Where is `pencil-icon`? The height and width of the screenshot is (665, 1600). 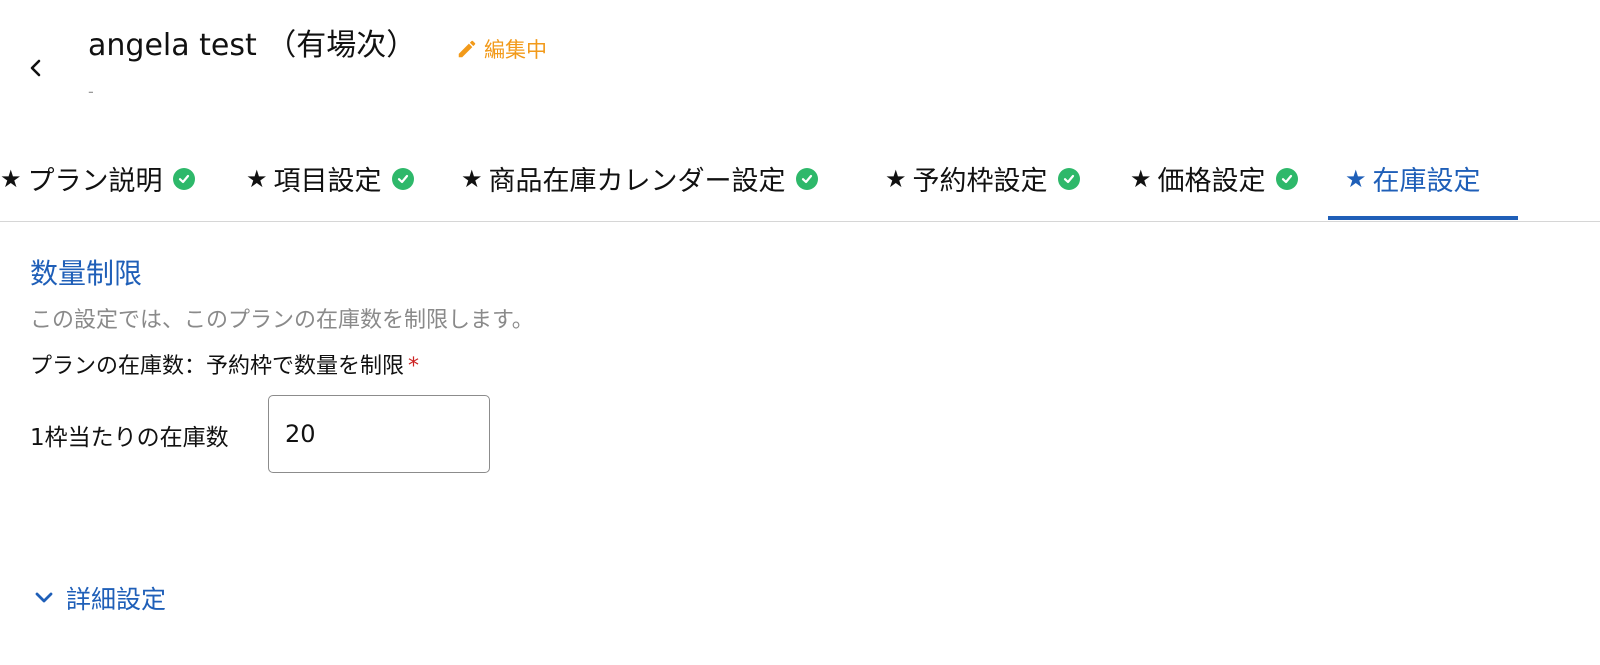 pencil-icon is located at coordinates (467, 49).